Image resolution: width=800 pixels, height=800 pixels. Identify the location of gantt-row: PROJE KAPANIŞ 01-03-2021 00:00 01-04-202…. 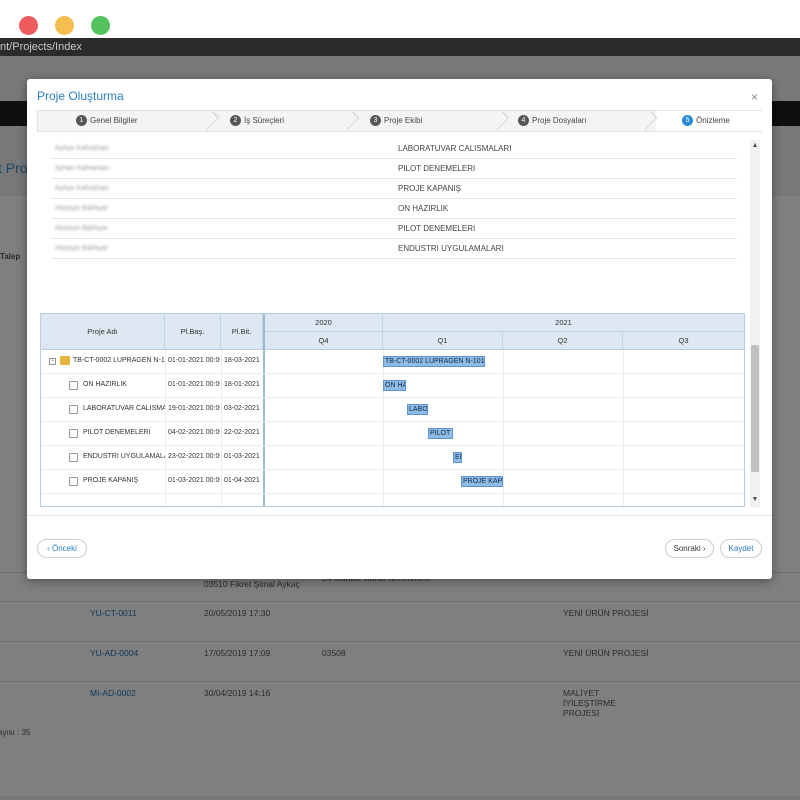
(392, 482).